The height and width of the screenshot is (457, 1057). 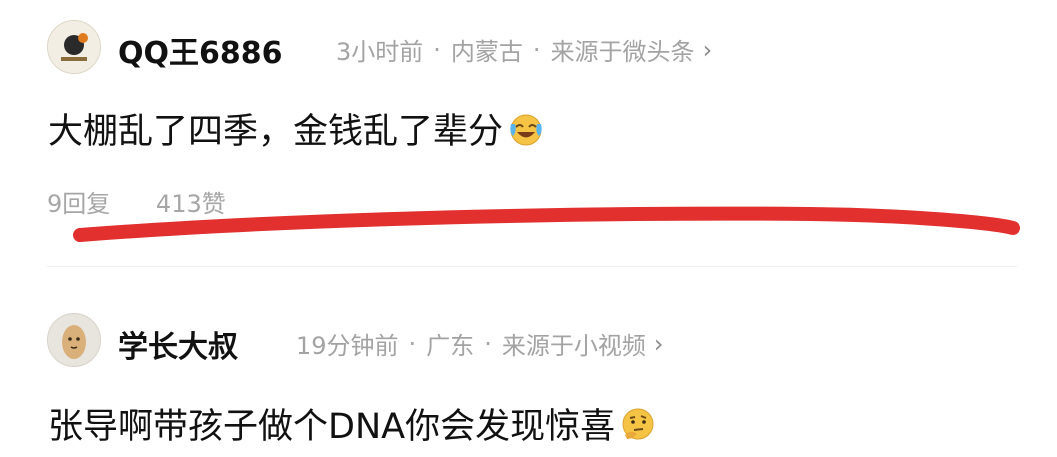 I want to click on comment-actions: 9回复 413赞, so click(x=136, y=201).